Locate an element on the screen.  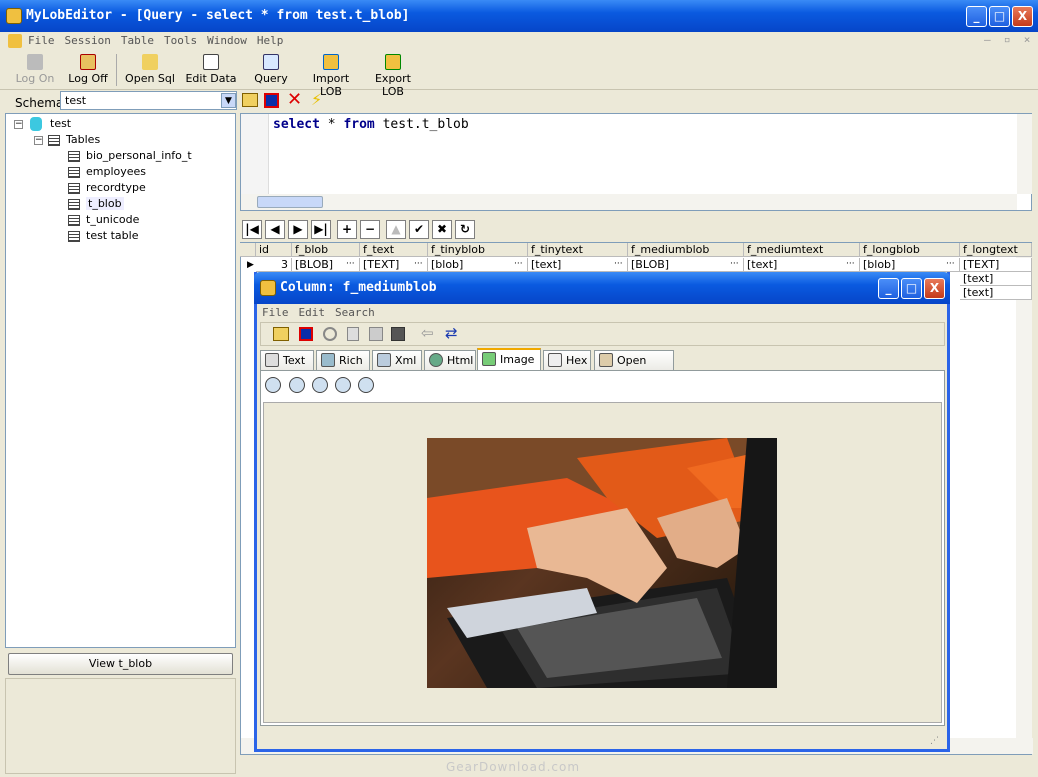
edit-record-button: ▲ is located at coordinates (396, 229).